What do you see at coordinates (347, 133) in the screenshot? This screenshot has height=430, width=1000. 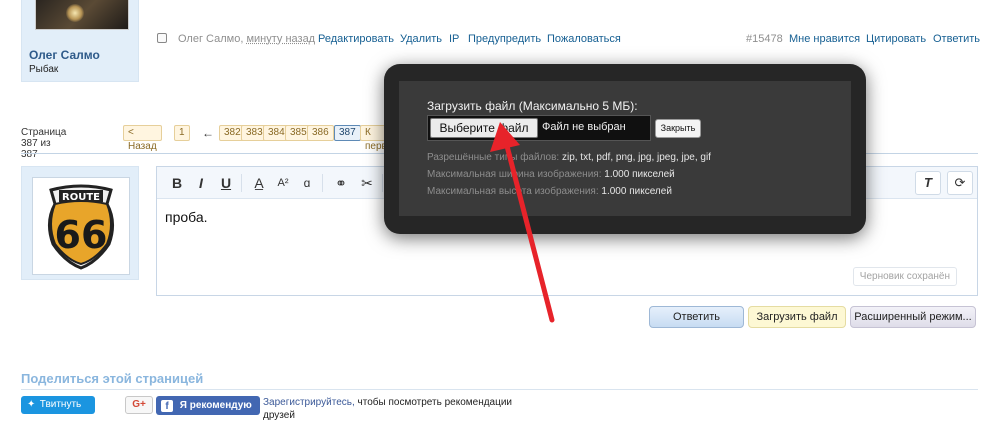 I see `pagination-current-page: 387` at bounding box center [347, 133].